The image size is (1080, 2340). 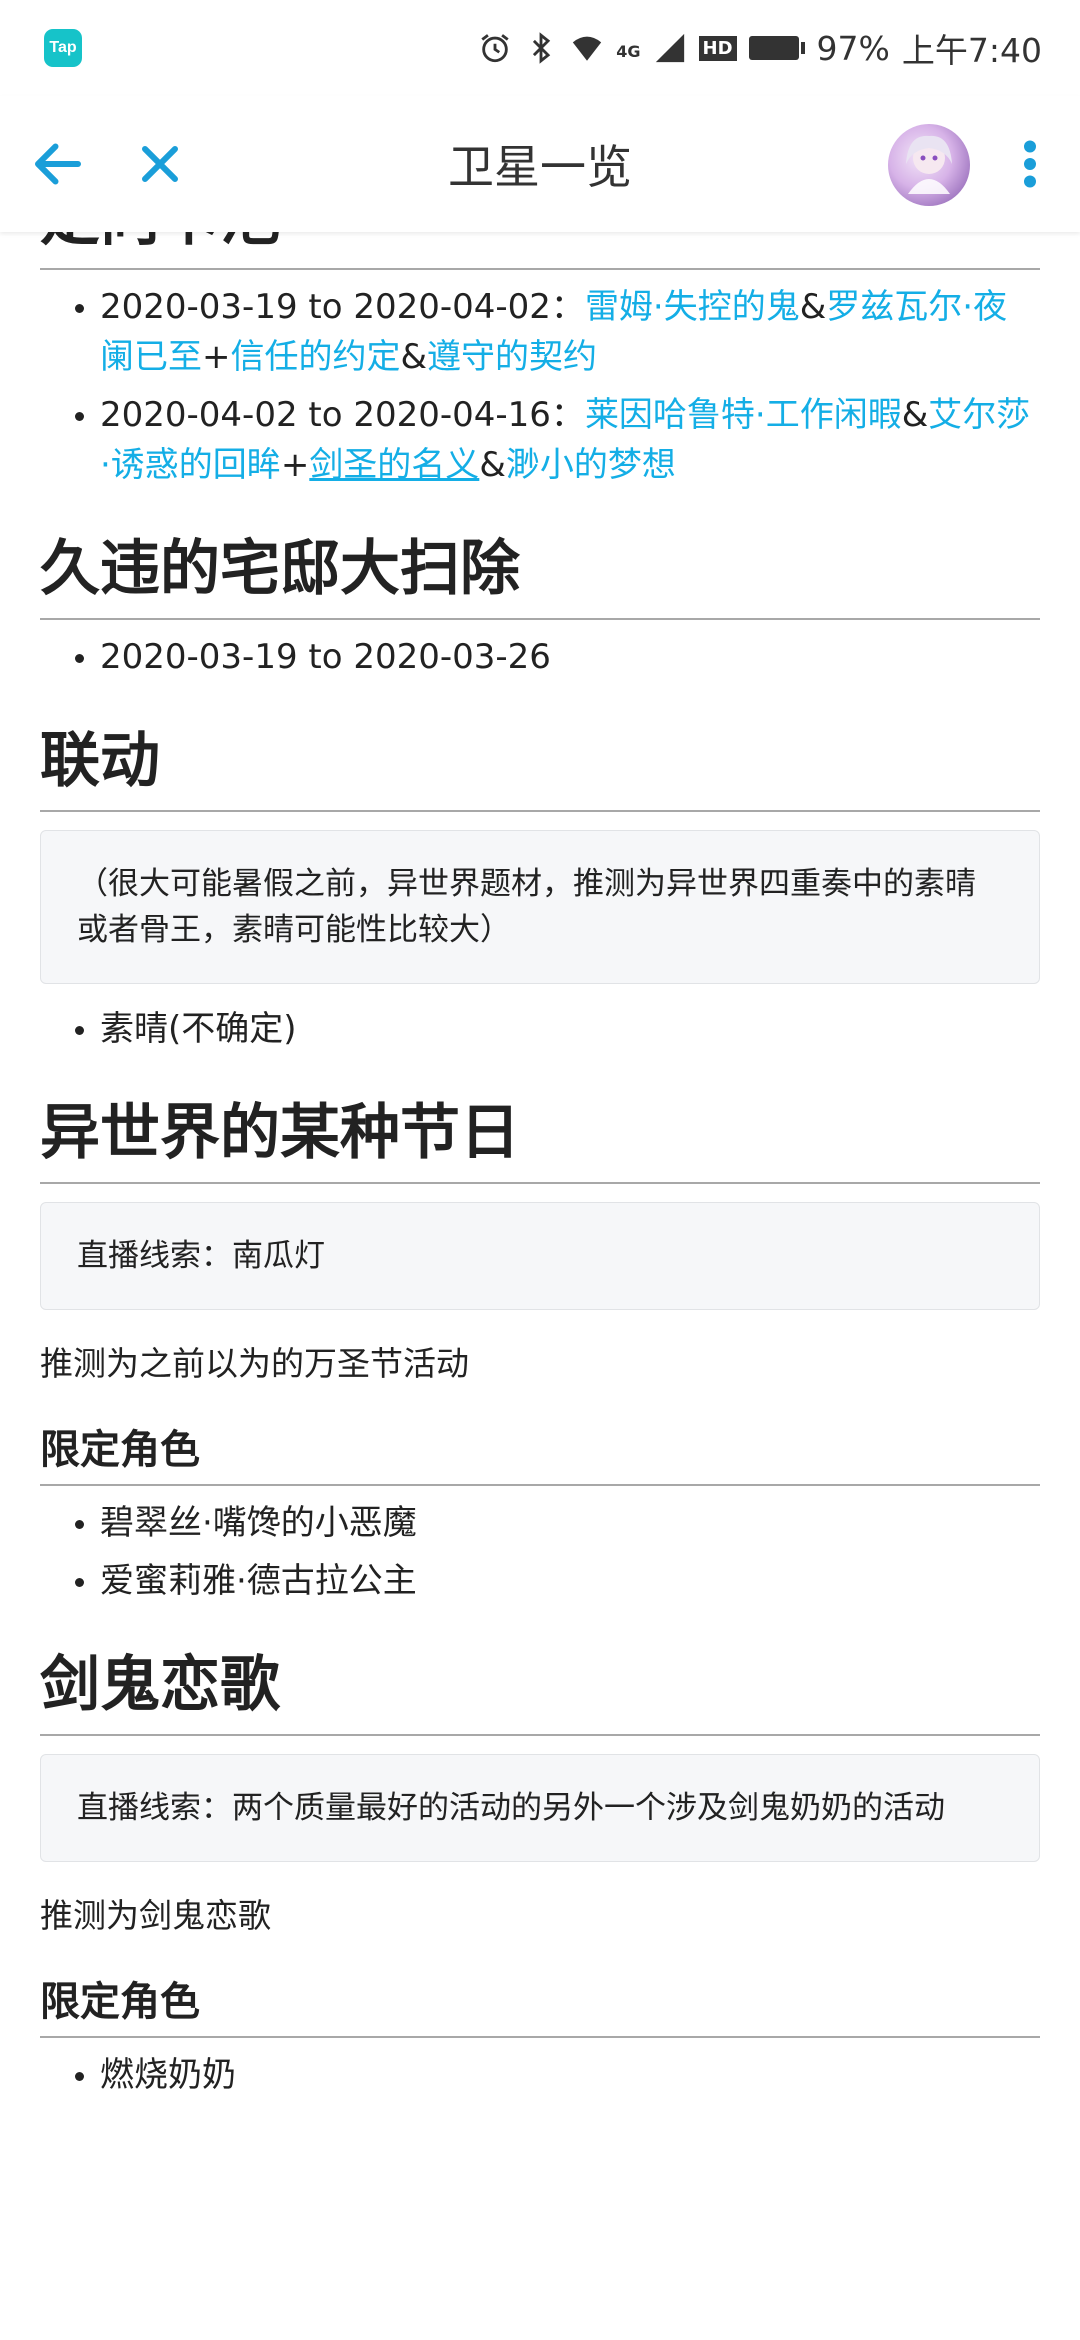 I want to click on list-item: 爱蜜莉雅·德古拉公主, so click(x=570, y=1581).